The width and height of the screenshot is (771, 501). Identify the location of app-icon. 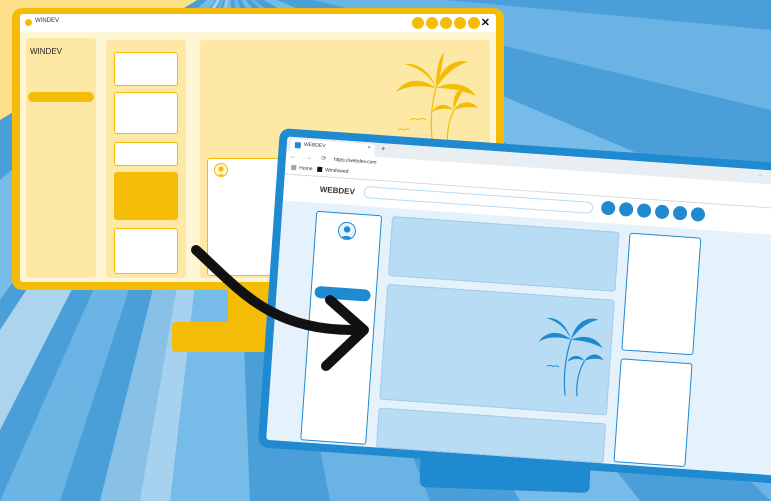
(28, 22).